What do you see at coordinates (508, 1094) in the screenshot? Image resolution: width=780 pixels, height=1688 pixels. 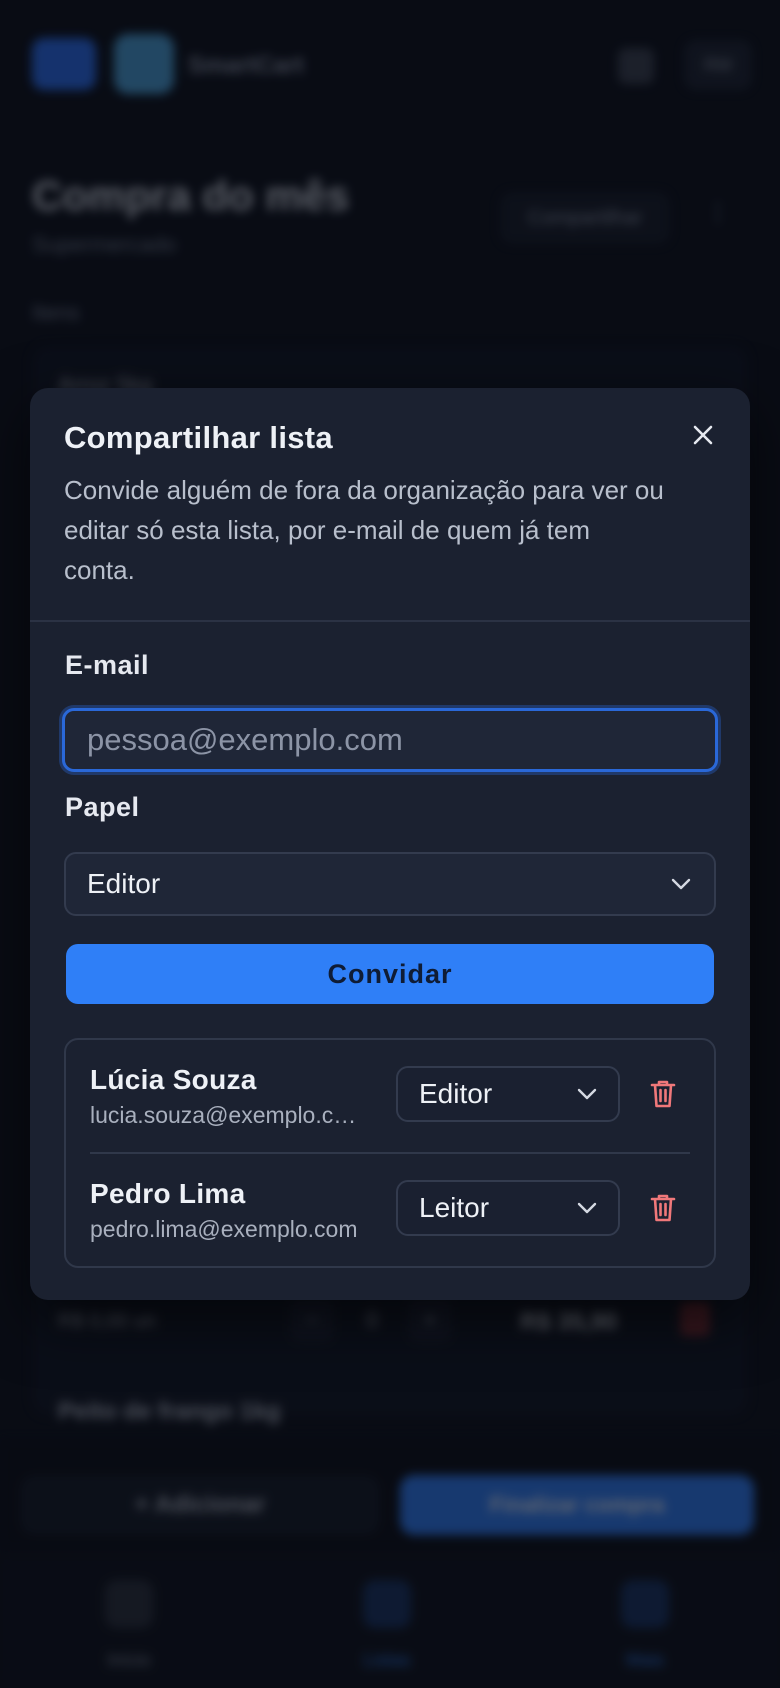 I see `member-role-select: Editor` at bounding box center [508, 1094].